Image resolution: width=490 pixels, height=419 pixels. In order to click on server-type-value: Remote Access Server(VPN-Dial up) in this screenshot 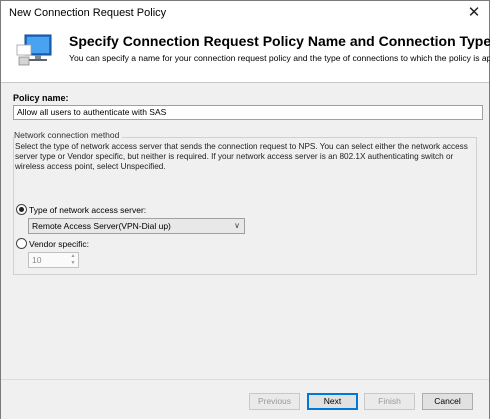, I will do `click(101, 226)`.